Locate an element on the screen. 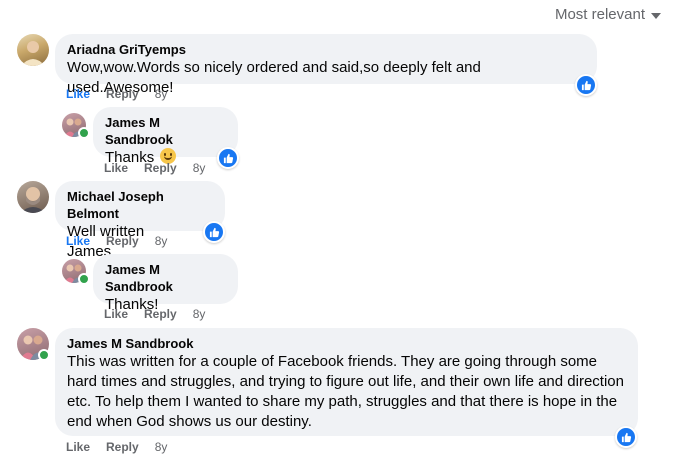  comment-bubble: James M Sandbrook Thanks is located at coordinates (165, 136).